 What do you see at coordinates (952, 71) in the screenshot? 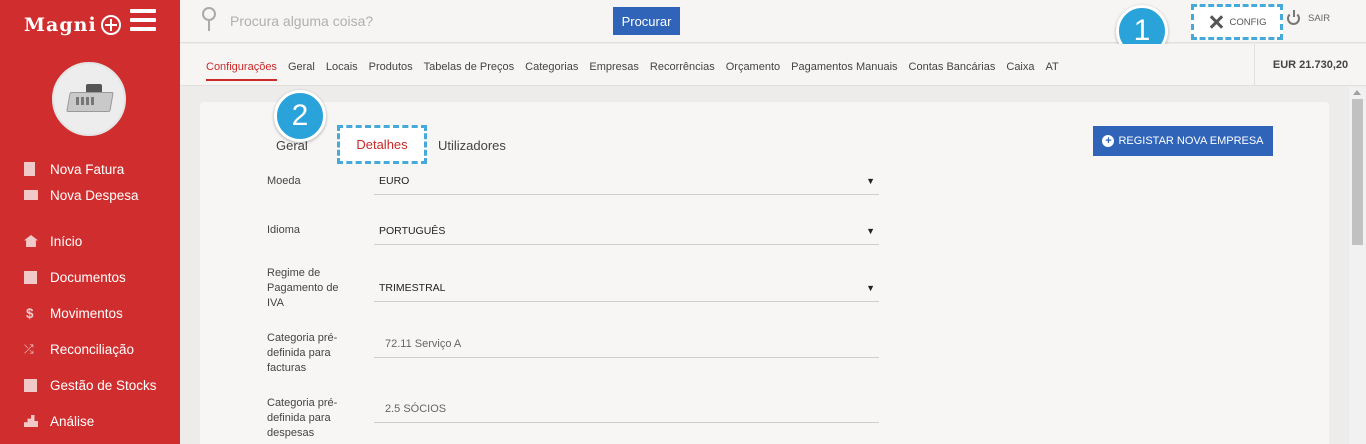
I see `tab-contas-bancarias: Contas Bancárias` at bounding box center [952, 71].